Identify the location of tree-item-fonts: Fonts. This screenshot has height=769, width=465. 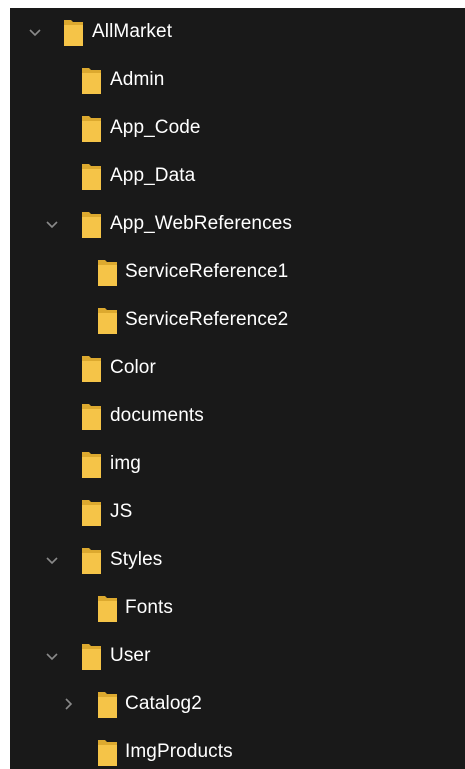
(237, 608).